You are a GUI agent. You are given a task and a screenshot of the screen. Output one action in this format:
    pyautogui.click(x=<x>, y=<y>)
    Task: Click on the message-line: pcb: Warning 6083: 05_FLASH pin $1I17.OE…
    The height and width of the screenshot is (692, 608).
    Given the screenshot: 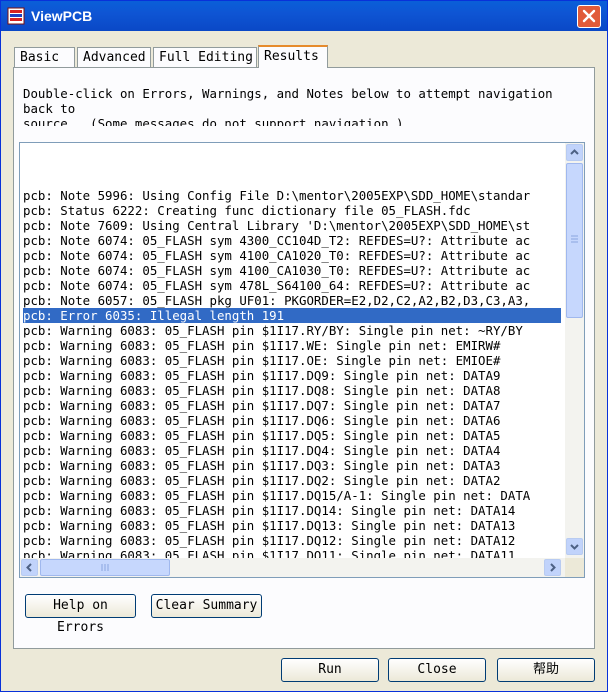 What is the action you would take?
    pyautogui.click(x=292, y=360)
    